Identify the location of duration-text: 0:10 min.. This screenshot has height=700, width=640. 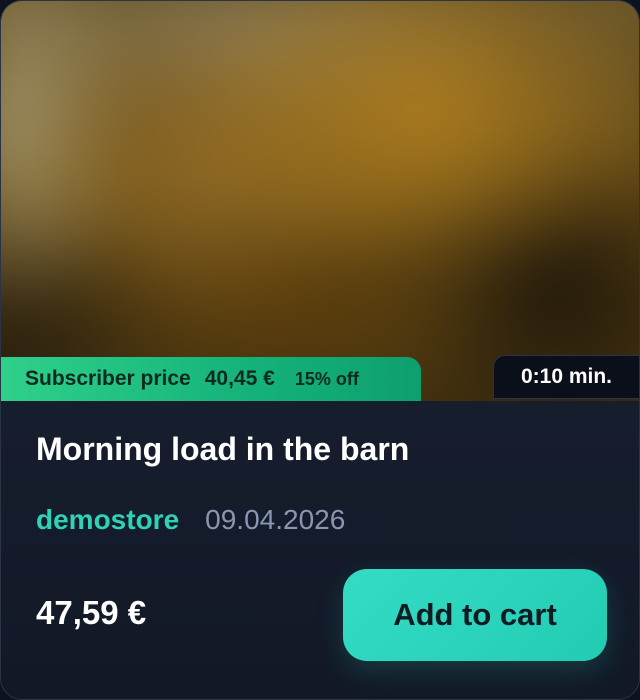
(566, 376).